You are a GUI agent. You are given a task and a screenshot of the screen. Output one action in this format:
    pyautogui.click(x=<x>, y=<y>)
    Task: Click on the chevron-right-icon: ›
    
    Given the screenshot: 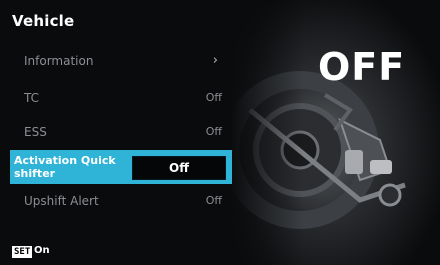 What is the action you would take?
    pyautogui.click(x=215, y=60)
    